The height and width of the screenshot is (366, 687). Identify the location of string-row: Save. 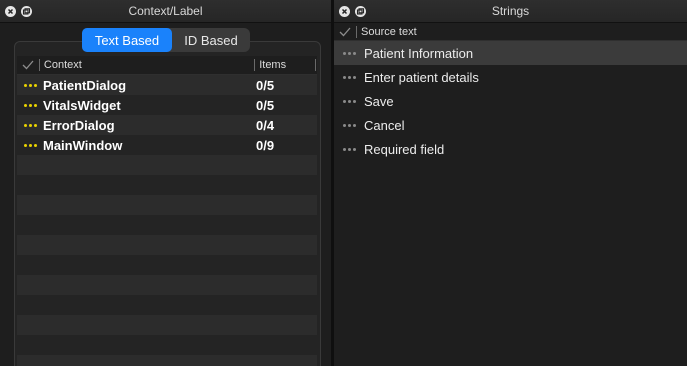
(510, 101).